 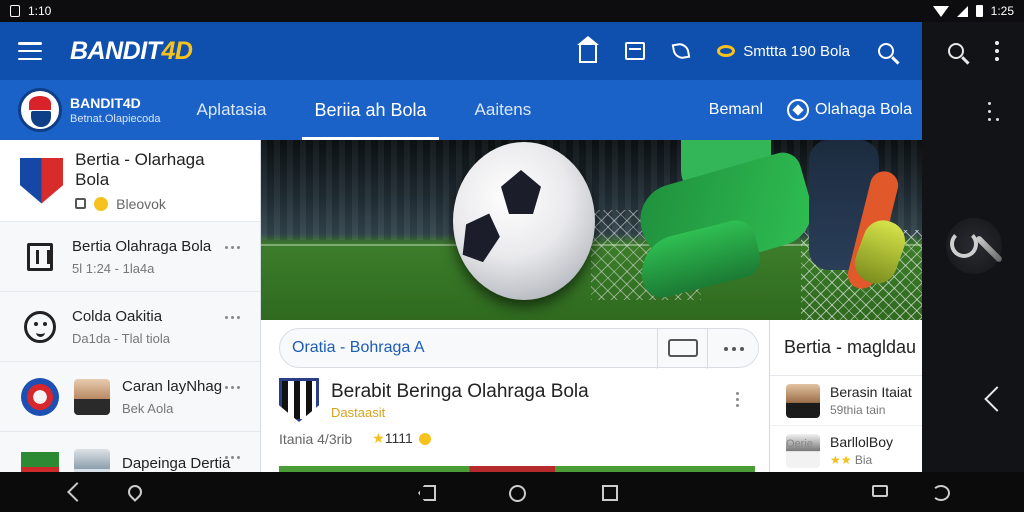 I want to click on flag-icon, so click(x=40, y=256).